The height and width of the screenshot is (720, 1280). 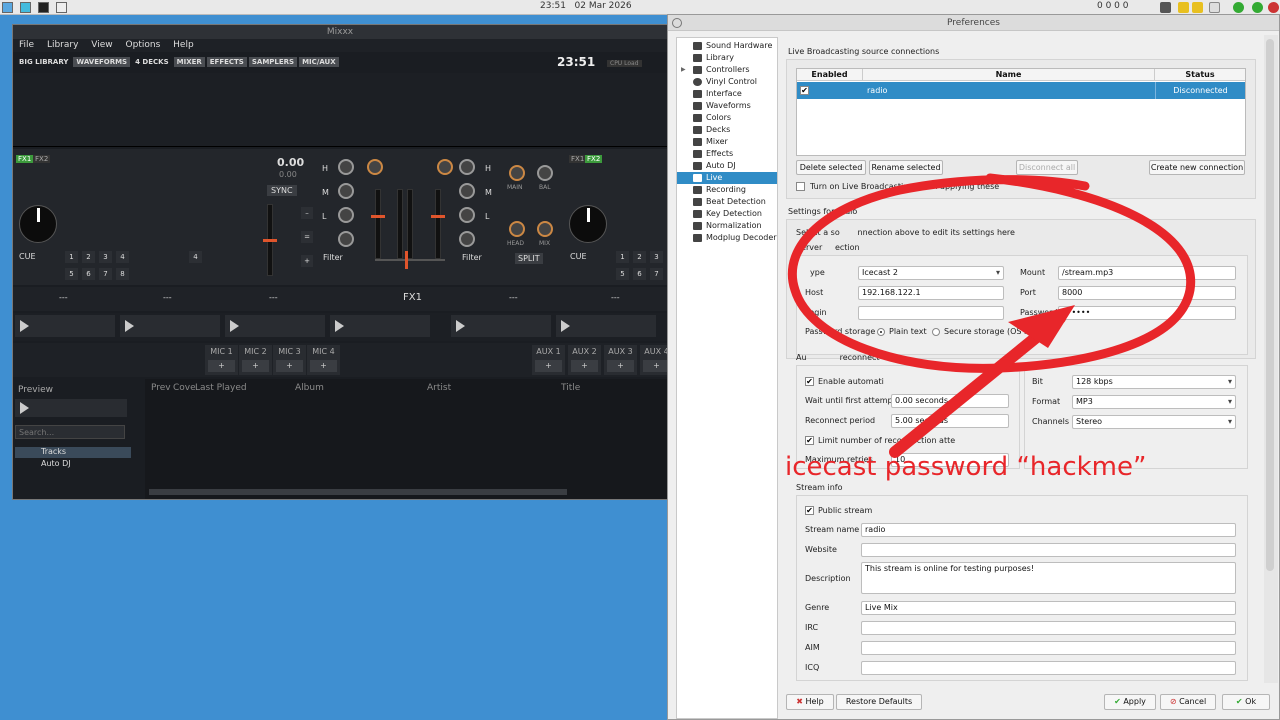 What do you see at coordinates (438, 216) in the screenshot?
I see `deck2-volume-handle` at bounding box center [438, 216].